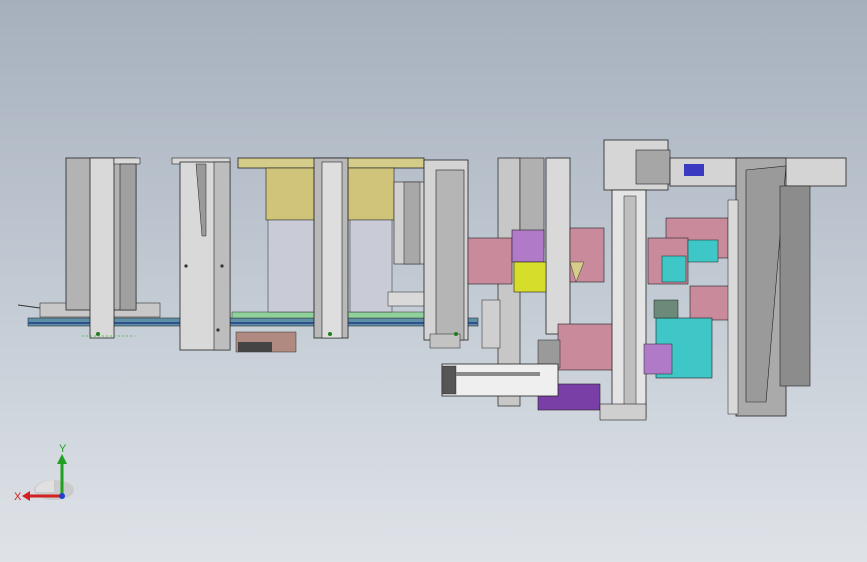  Describe the element at coordinates (18, 497) in the screenshot. I see `x-axis-label: X` at that location.